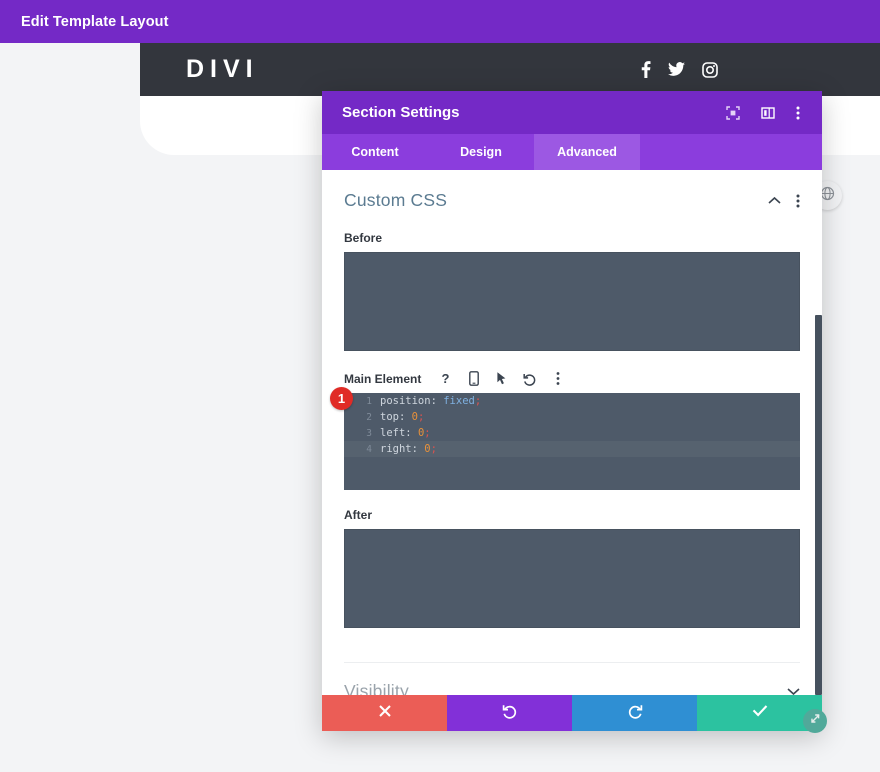  What do you see at coordinates (760, 713) in the screenshot?
I see `check-icon` at bounding box center [760, 713].